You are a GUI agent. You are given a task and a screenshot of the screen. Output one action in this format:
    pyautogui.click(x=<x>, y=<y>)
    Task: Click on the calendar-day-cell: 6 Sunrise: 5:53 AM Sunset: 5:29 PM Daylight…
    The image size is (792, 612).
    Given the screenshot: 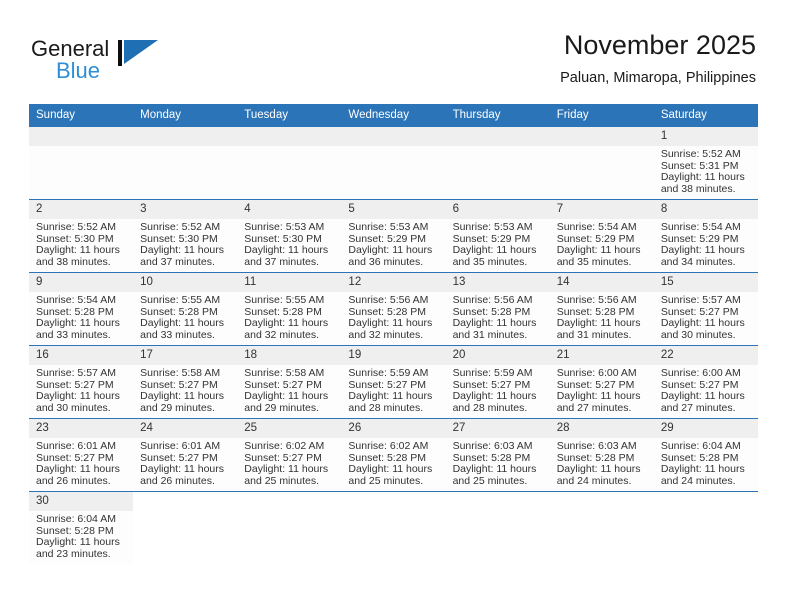 What is the action you would take?
    pyautogui.click(x=497, y=236)
    